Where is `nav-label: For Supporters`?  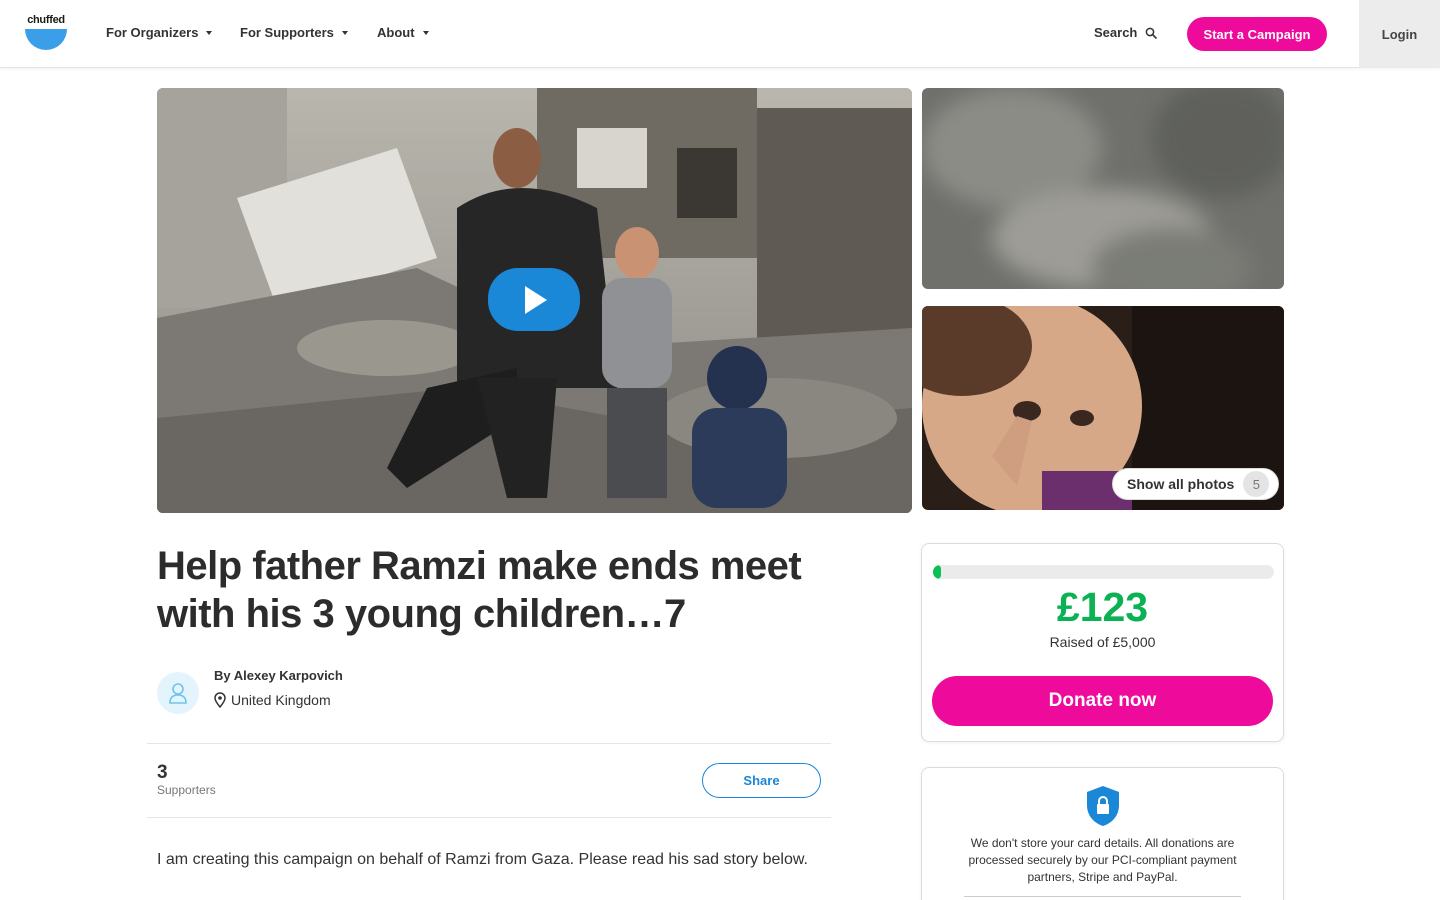 nav-label: For Supporters is located at coordinates (287, 32).